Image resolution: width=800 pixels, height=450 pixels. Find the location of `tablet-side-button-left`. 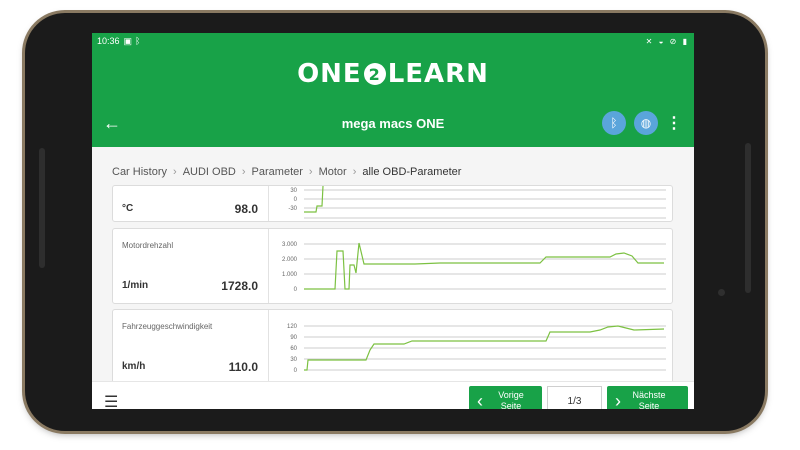

tablet-side-button-left is located at coordinates (42, 208).